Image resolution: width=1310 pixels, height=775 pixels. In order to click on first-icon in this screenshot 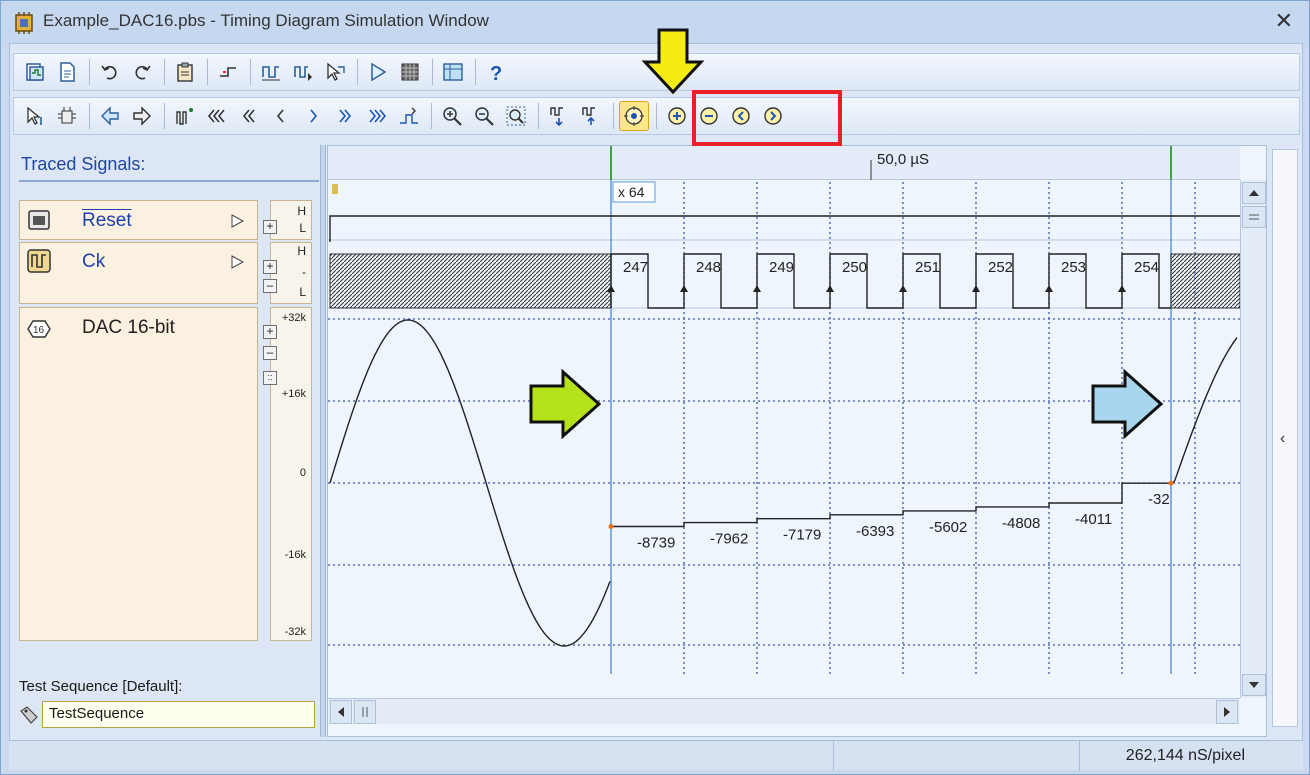, I will do `click(217, 116)`.